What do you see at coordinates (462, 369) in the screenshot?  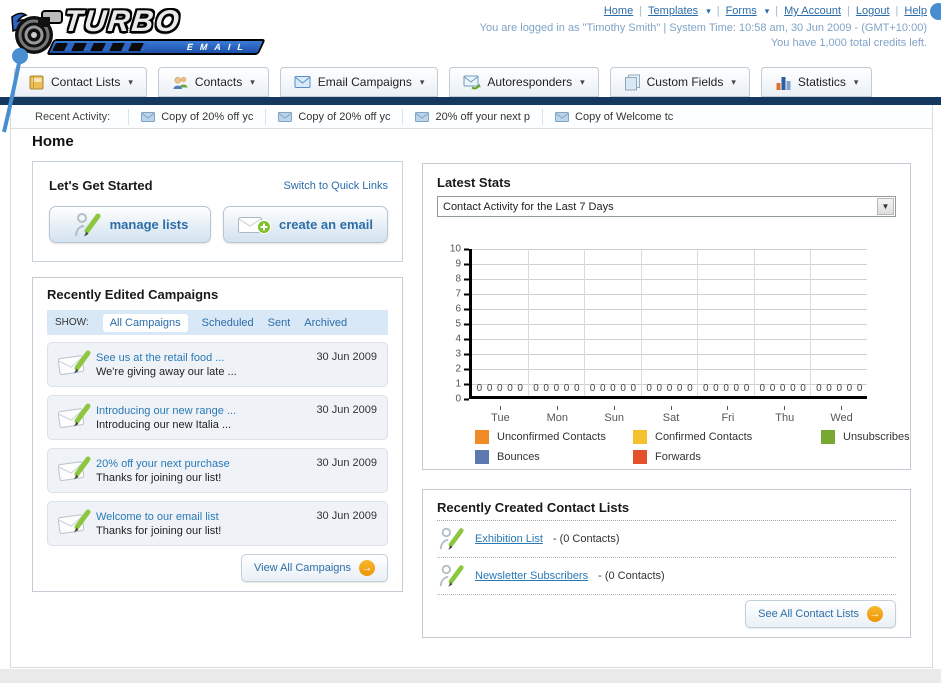 I see `y-tick: 2` at bounding box center [462, 369].